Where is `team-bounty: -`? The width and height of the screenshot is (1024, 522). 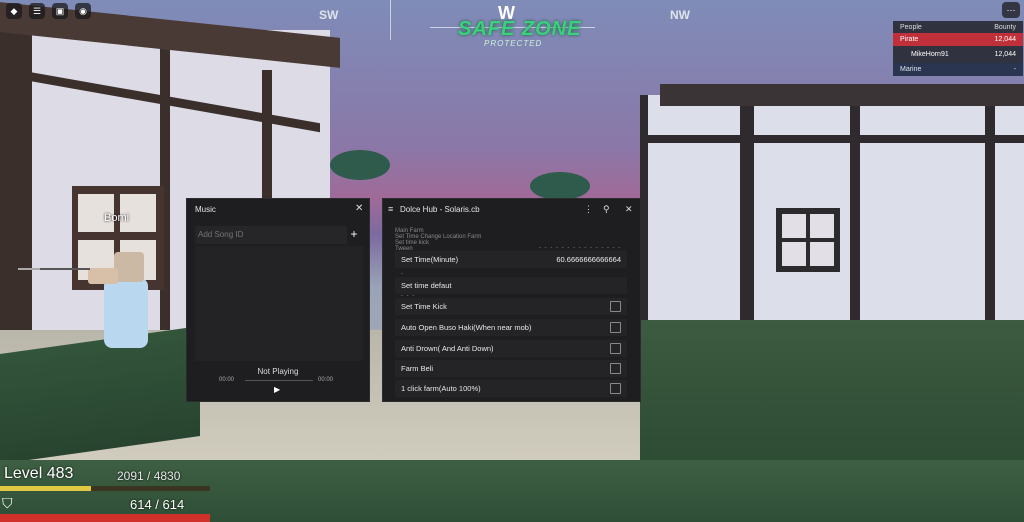 team-bounty: - is located at coordinates (1014, 69).